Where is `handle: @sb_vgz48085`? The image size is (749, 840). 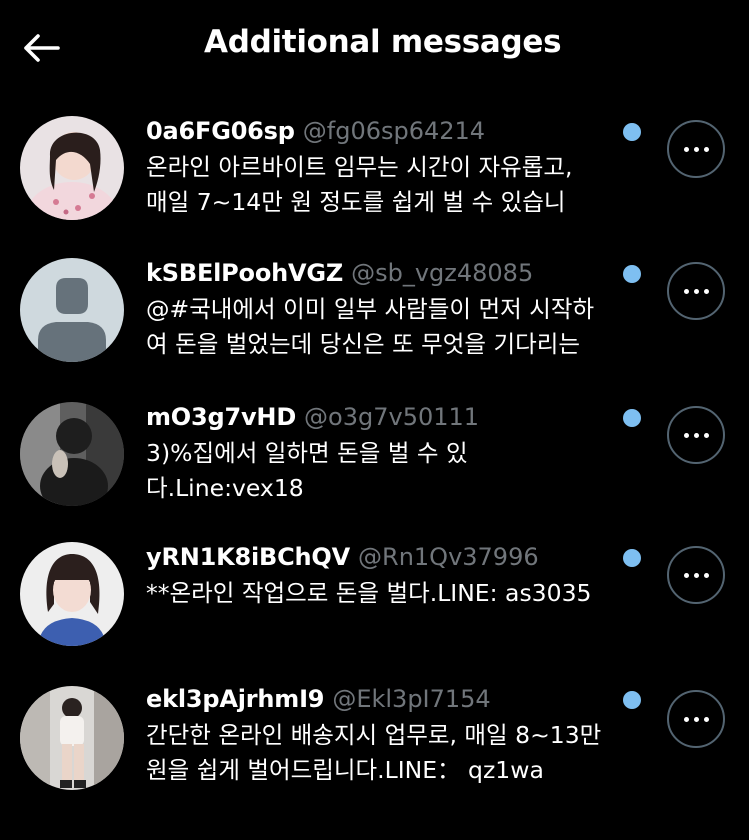 handle: @sb_vgz48085 is located at coordinates (442, 273).